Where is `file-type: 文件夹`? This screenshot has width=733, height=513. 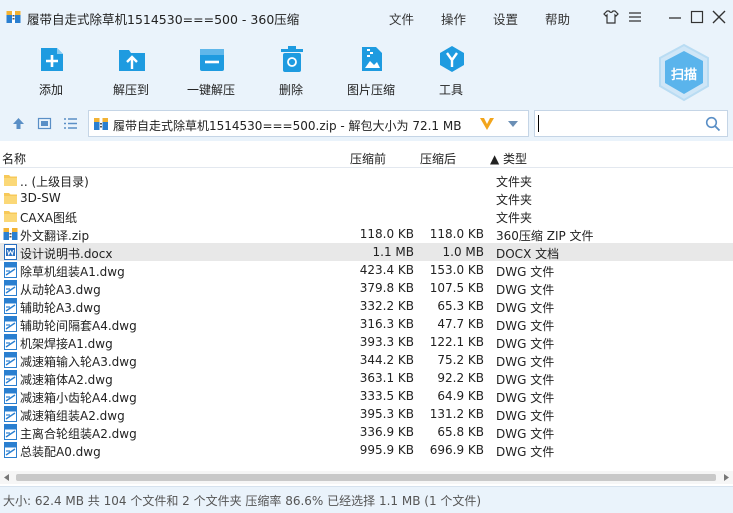 file-type: 文件夹 is located at coordinates (514, 182).